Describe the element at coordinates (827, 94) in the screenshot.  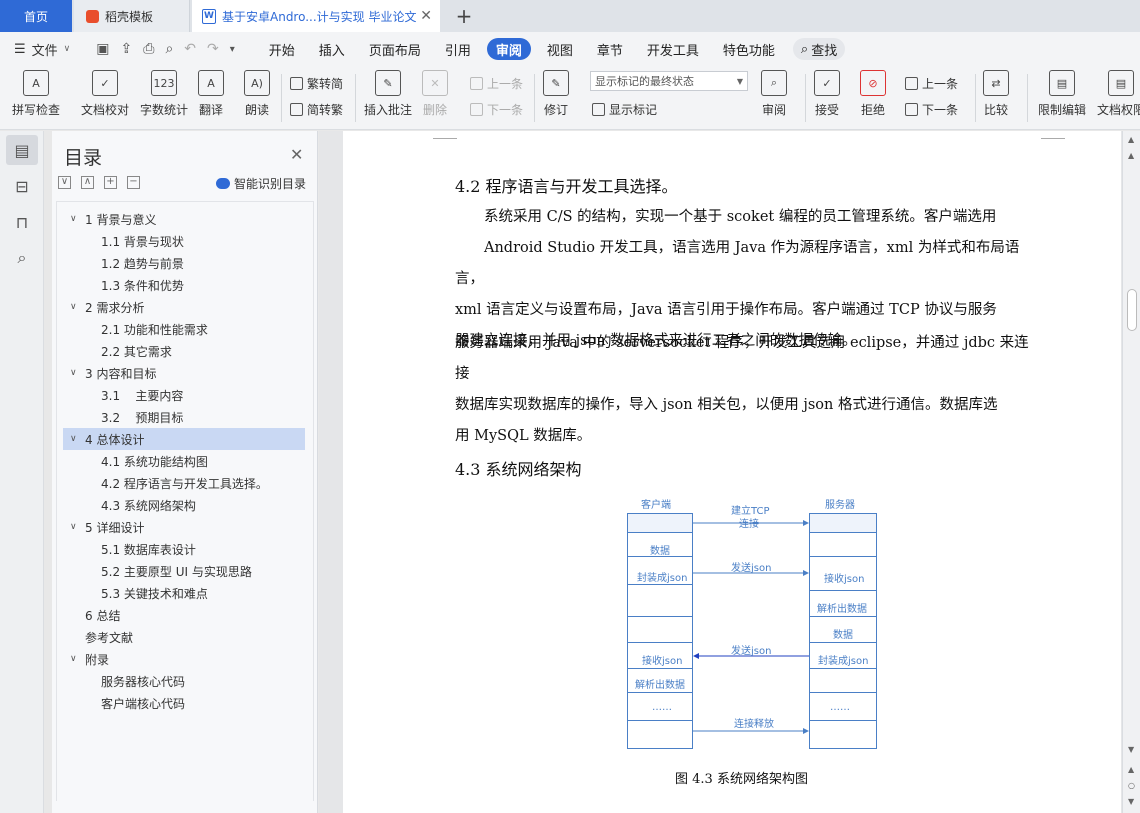
I see `accept-button: ✓ 接受` at that location.